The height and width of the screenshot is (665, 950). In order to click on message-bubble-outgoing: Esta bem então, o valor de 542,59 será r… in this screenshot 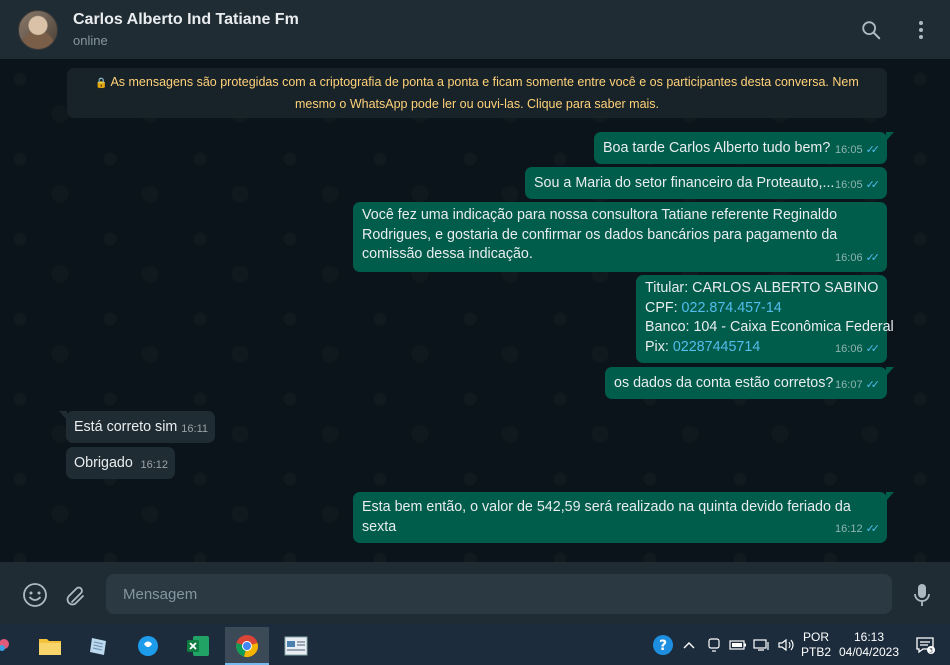, I will do `click(623, 517)`.